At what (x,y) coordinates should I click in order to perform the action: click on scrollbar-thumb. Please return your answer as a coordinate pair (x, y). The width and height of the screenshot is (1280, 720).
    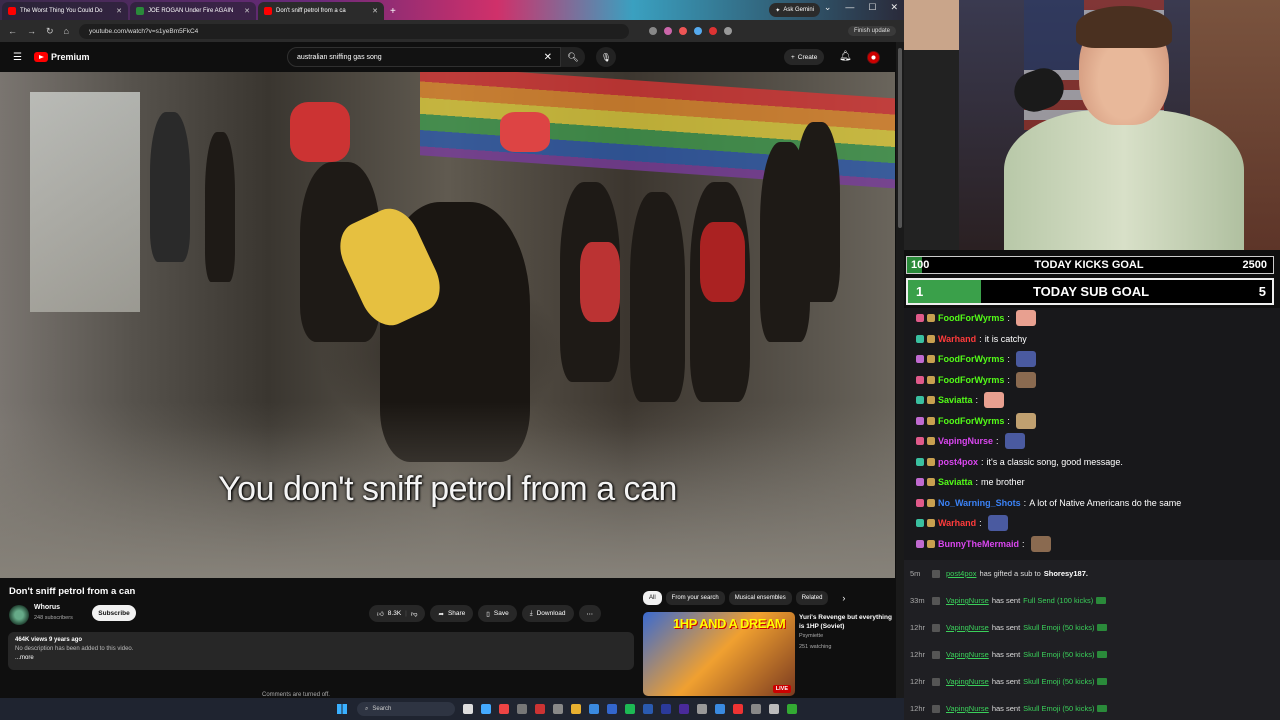
    Looking at the image, I should click on (900, 138).